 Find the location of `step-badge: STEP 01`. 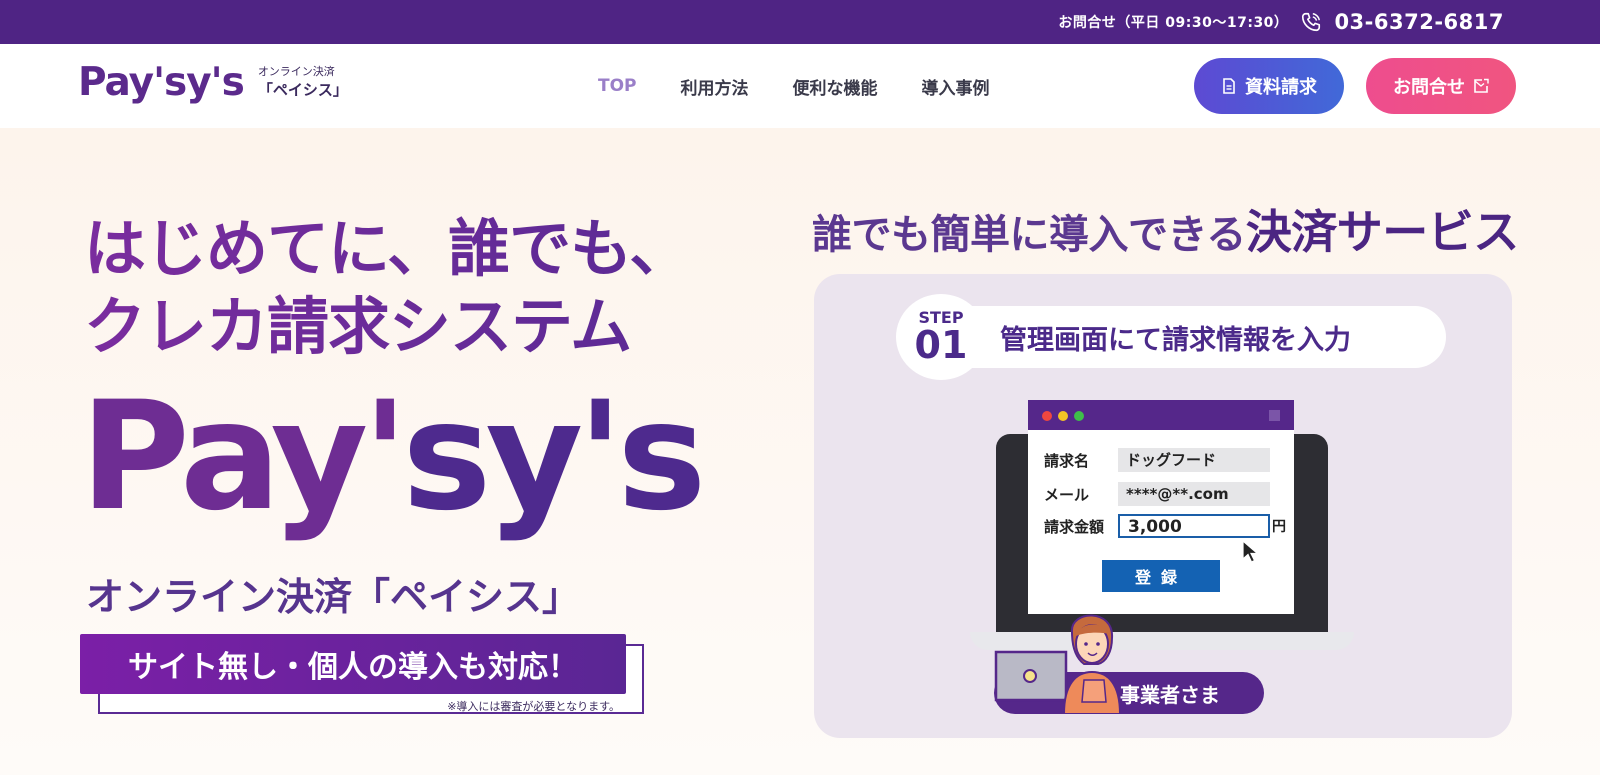

step-badge: STEP 01 is located at coordinates (941, 337).